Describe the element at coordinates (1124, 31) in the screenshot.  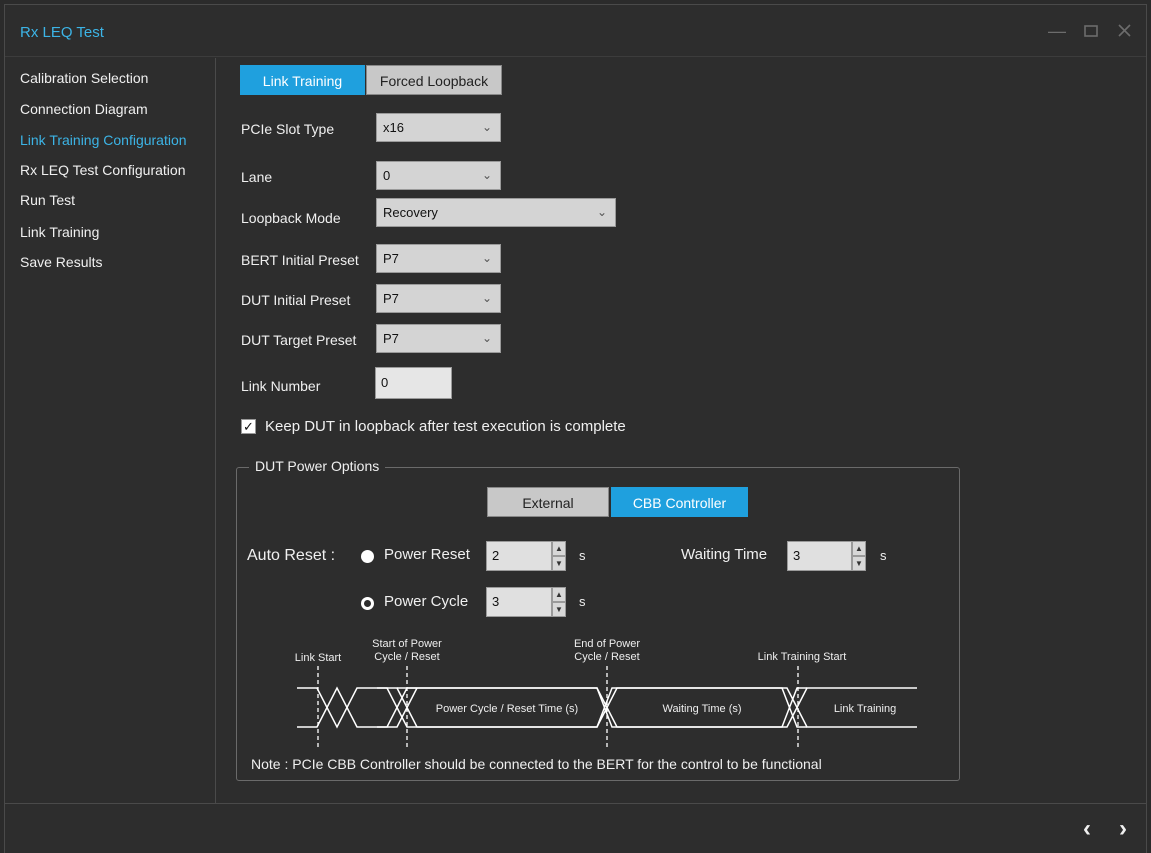
I see `close-icon` at that location.